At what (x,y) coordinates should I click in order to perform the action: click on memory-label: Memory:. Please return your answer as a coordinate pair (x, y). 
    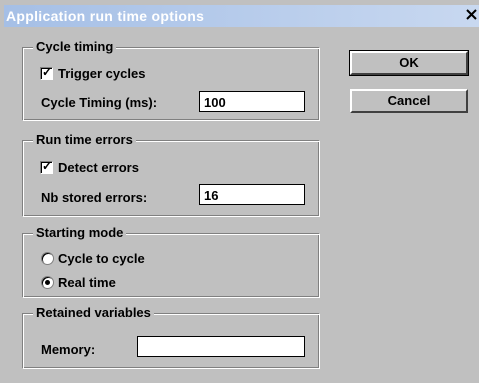
    Looking at the image, I should click on (68, 349).